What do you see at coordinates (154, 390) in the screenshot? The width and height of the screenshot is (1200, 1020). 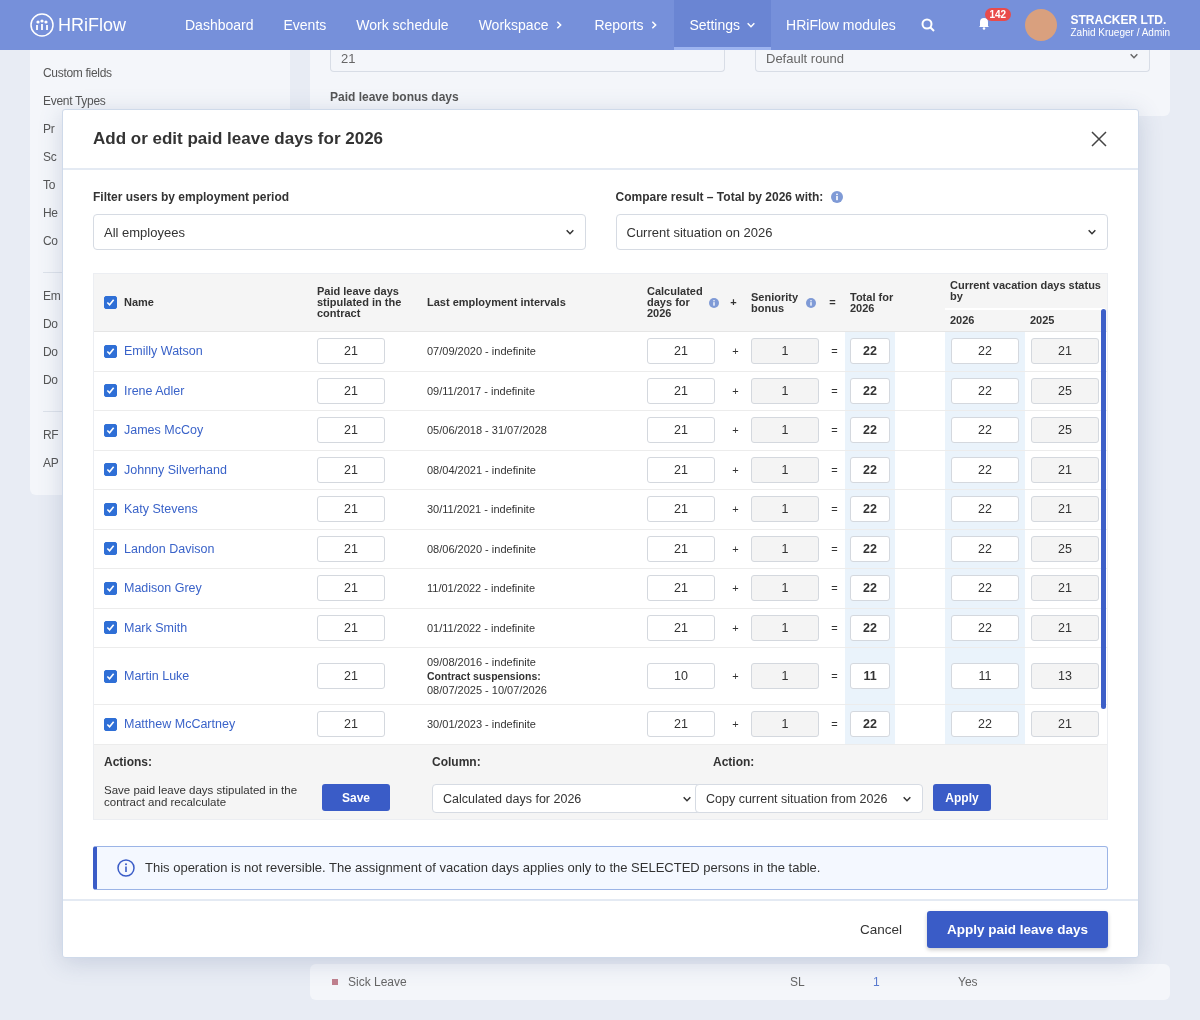 I see `employee-link: Irene Adler` at bounding box center [154, 390].